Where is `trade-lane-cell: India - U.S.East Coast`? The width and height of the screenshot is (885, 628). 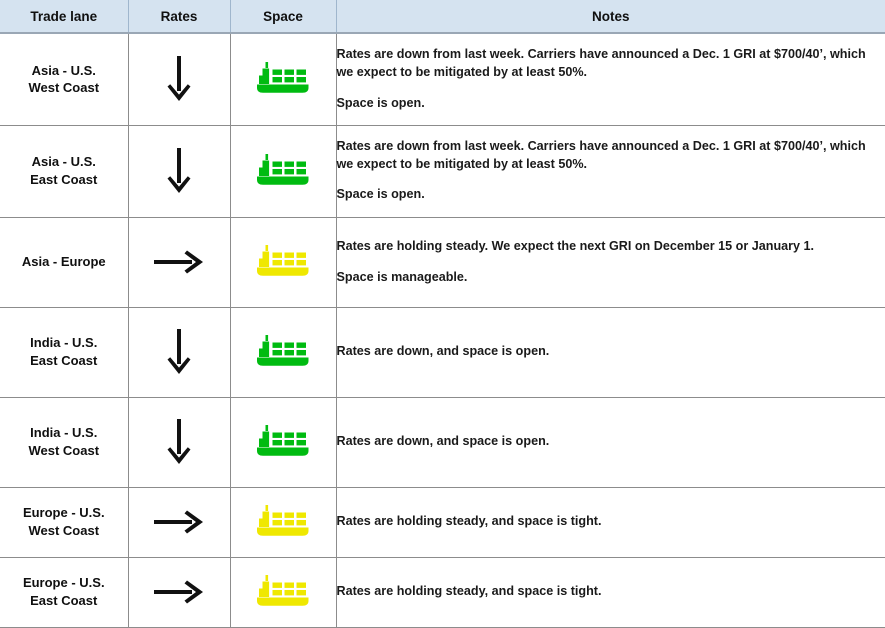
trade-lane-cell: India - U.S.East Coast is located at coordinates (64, 352).